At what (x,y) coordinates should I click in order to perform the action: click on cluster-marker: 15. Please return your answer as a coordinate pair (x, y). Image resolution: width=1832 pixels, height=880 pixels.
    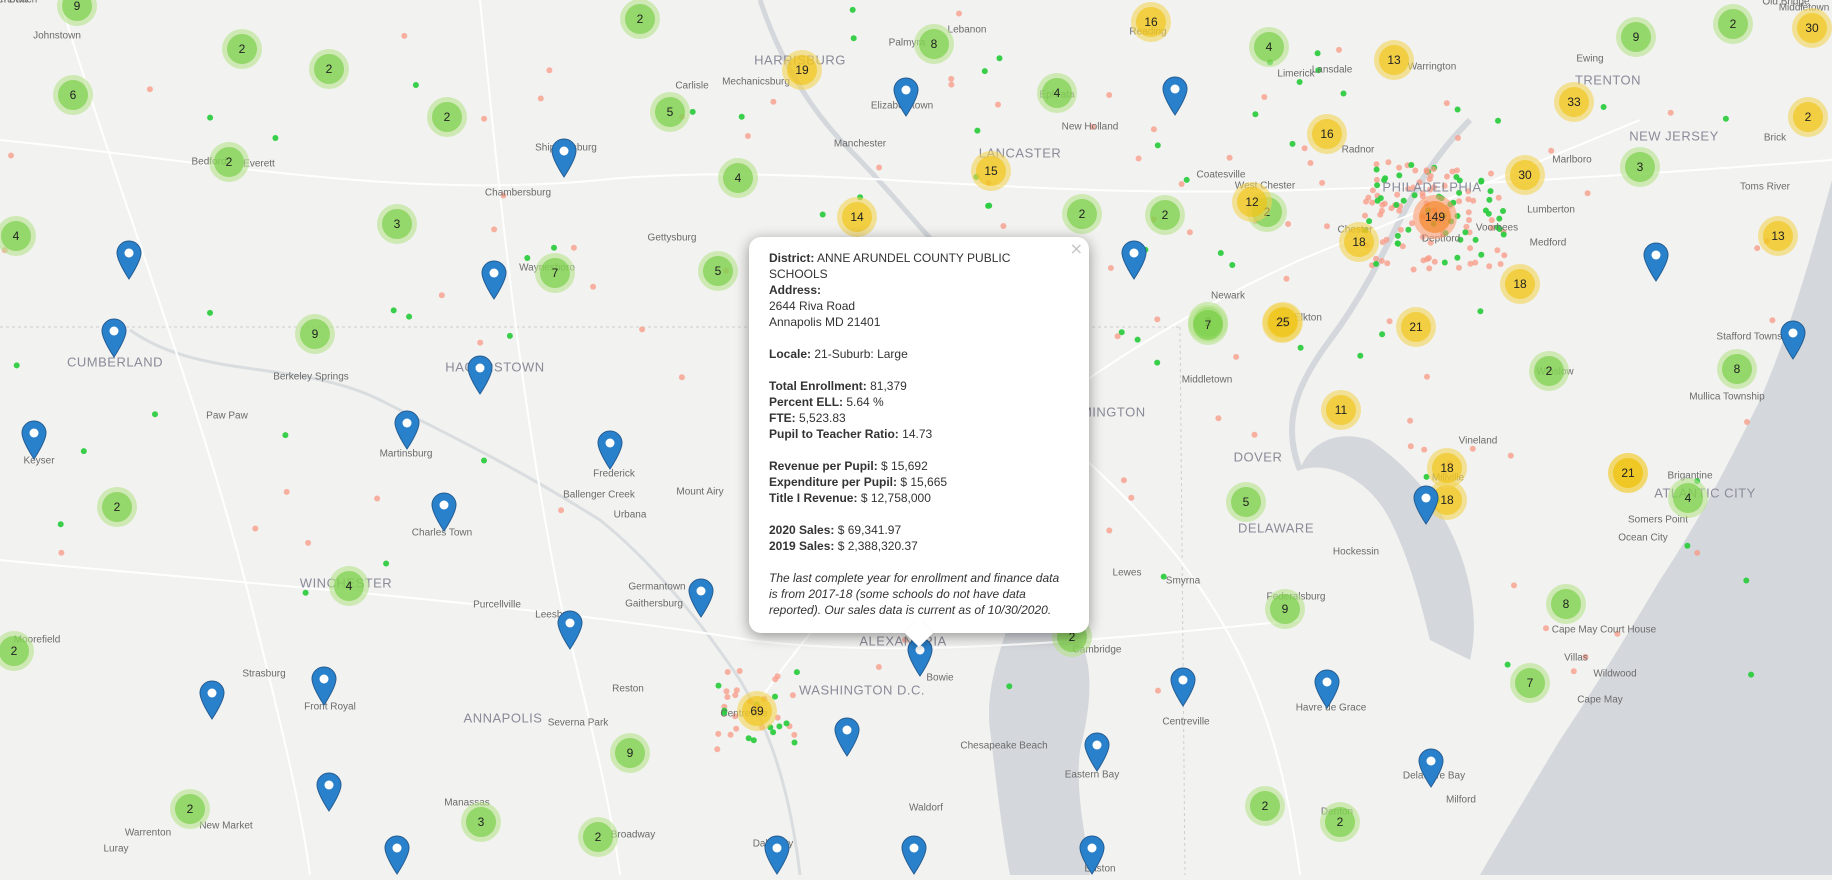
    Looking at the image, I should click on (991, 171).